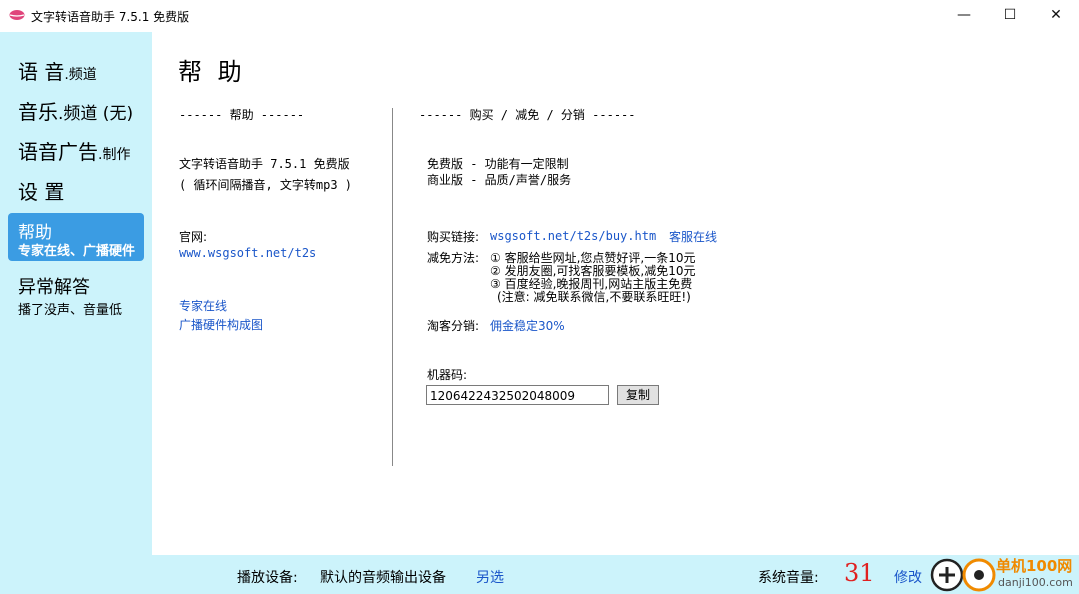 The width and height of the screenshot is (1079, 594). What do you see at coordinates (499, 180) in the screenshot?
I see `pro-edition-text: 商业版 - 品质/声誉/服务` at bounding box center [499, 180].